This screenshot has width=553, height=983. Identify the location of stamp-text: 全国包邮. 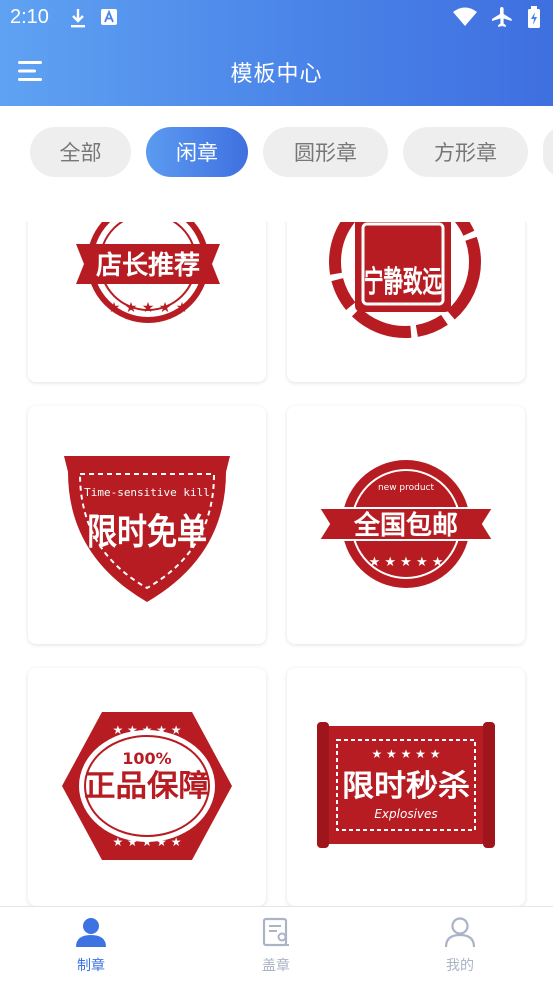
(405, 525).